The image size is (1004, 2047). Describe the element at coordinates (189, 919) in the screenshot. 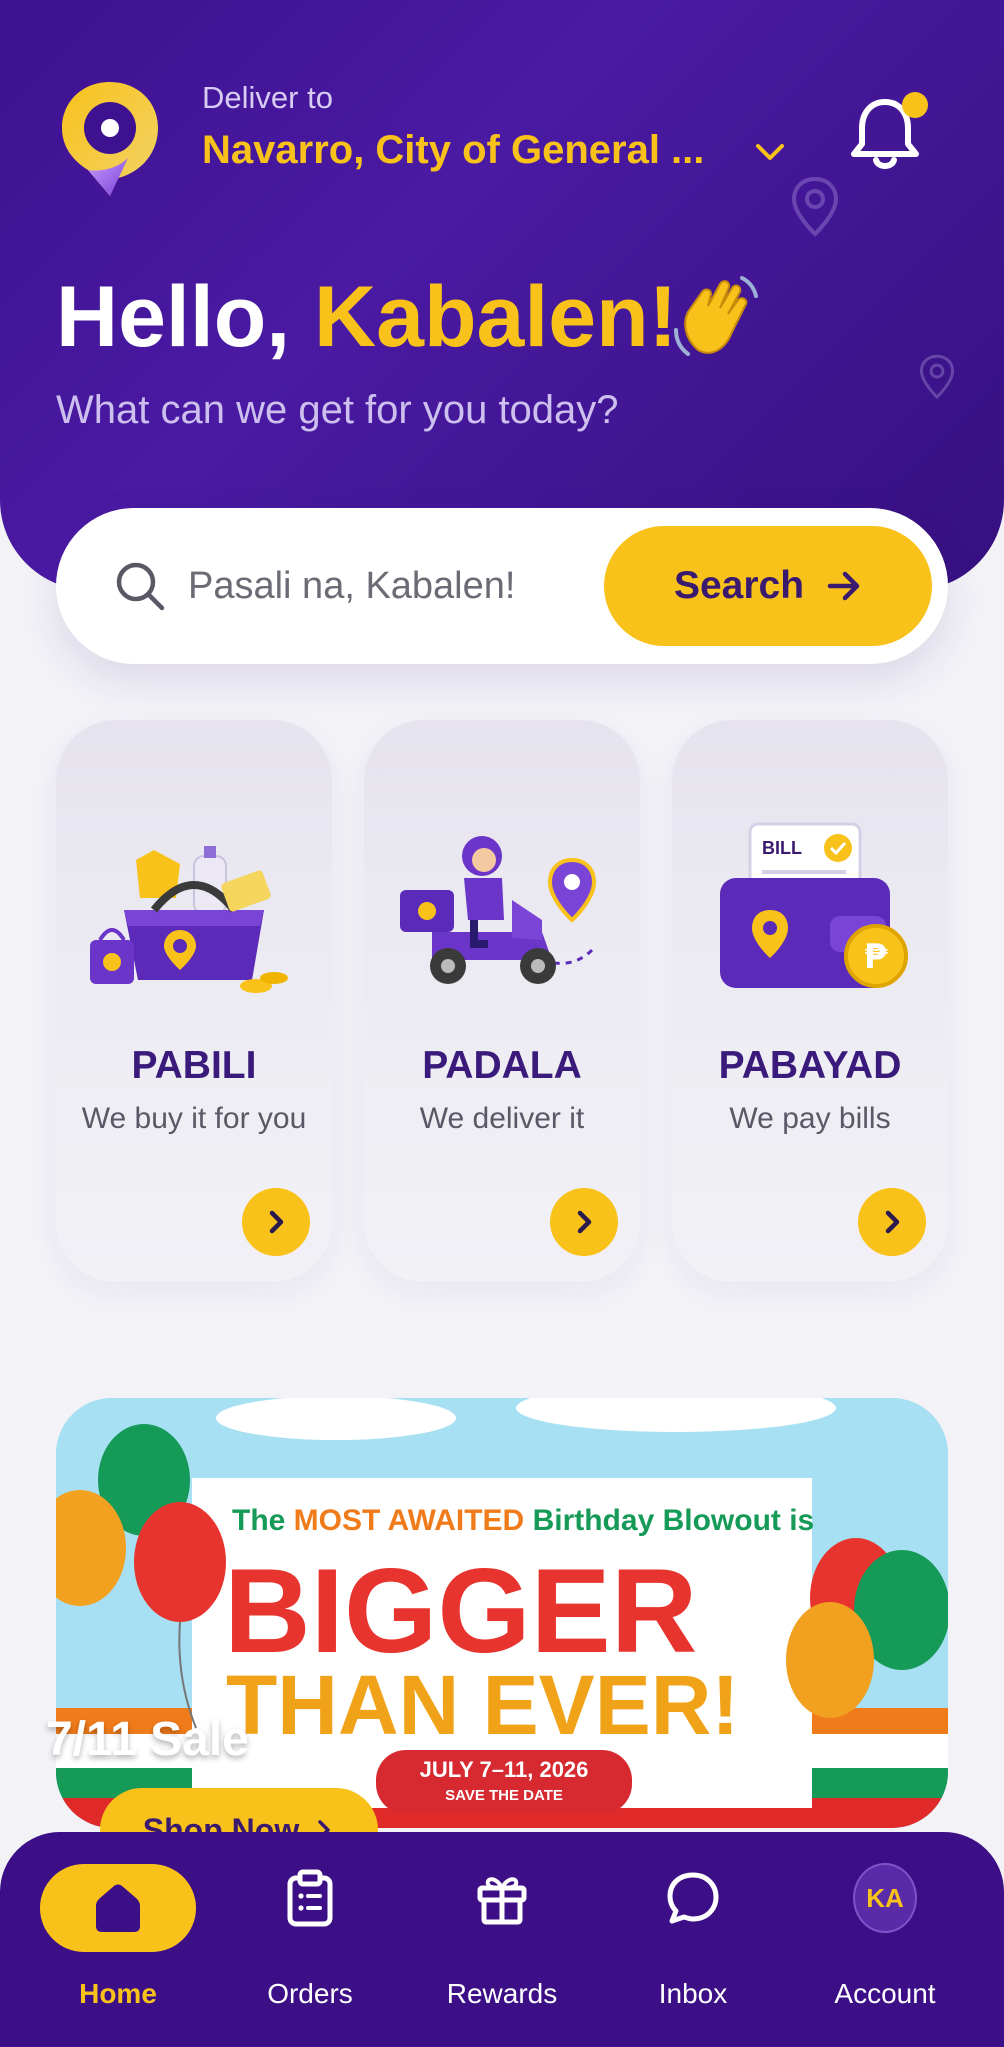

I see `shopping-basket-illustration` at that location.